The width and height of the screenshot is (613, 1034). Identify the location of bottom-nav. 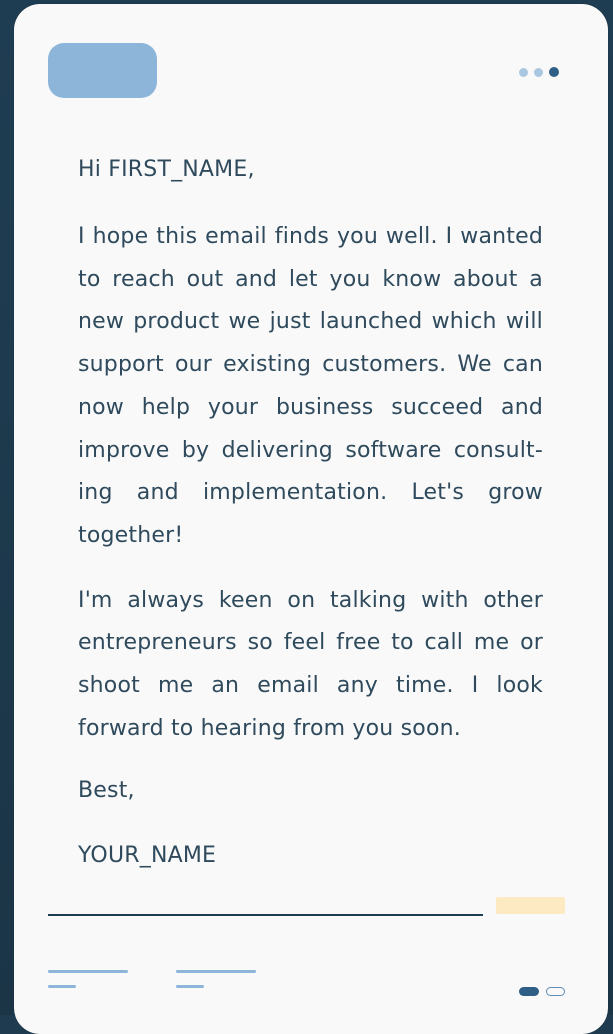
(313, 985).